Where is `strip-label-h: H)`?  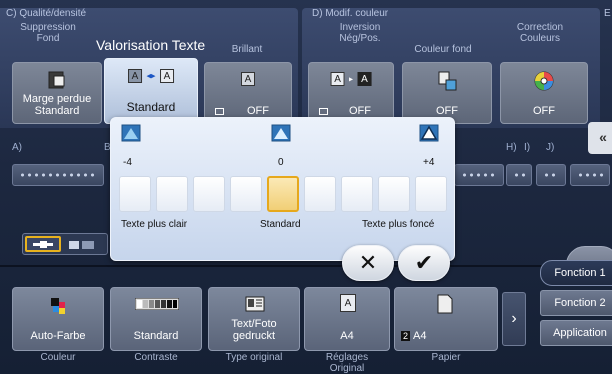
strip-label-h: H) is located at coordinates (511, 147).